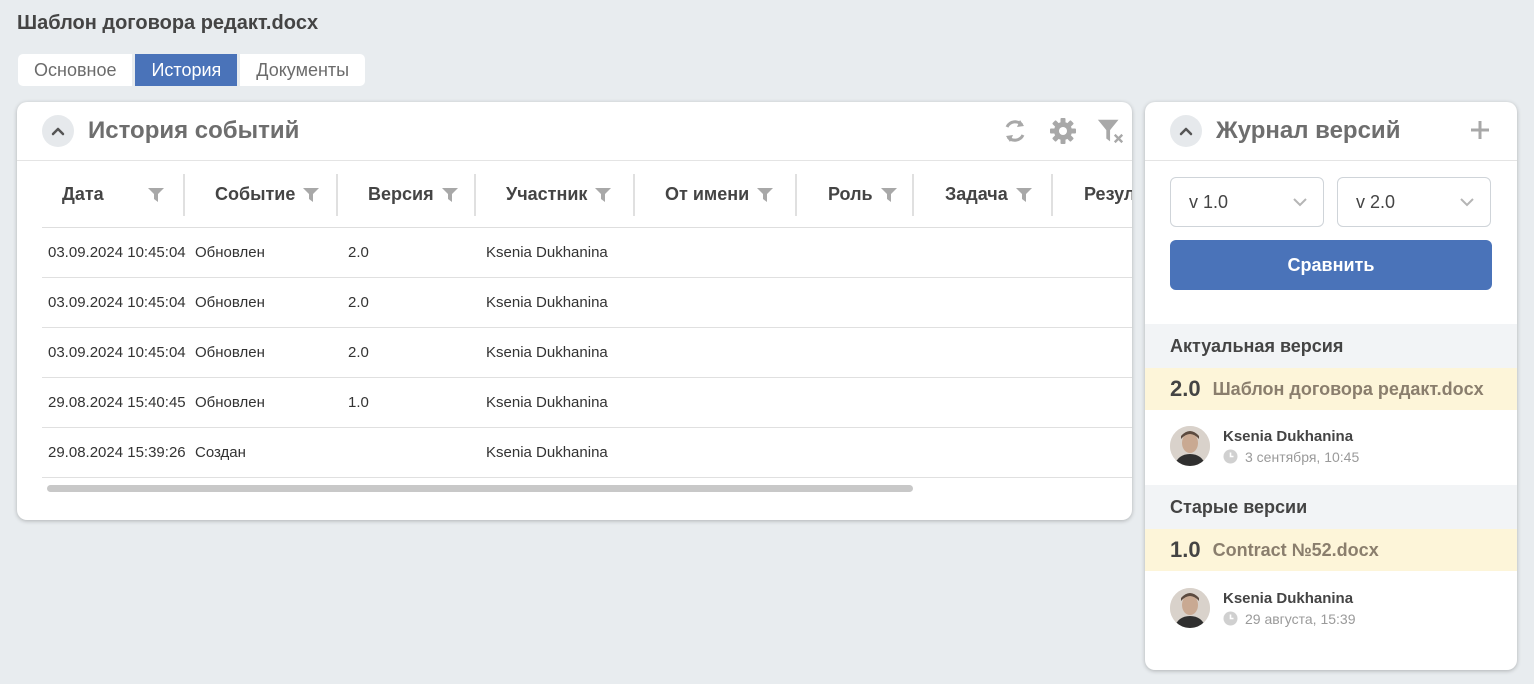 The image size is (1534, 684). I want to click on date-text: 3 сентября, 10:45, so click(1302, 456).